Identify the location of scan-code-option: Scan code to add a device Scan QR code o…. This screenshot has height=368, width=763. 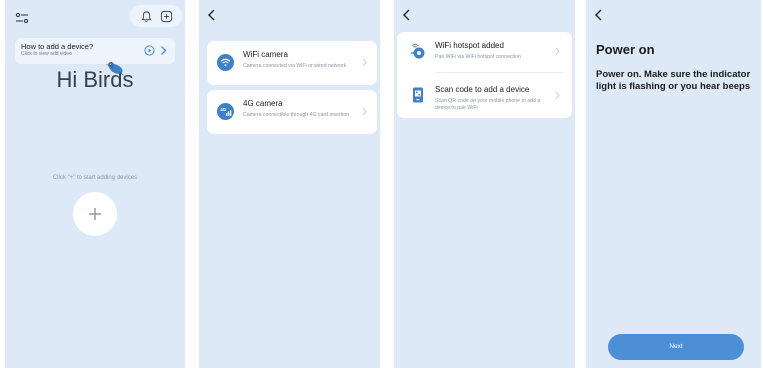
(484, 96).